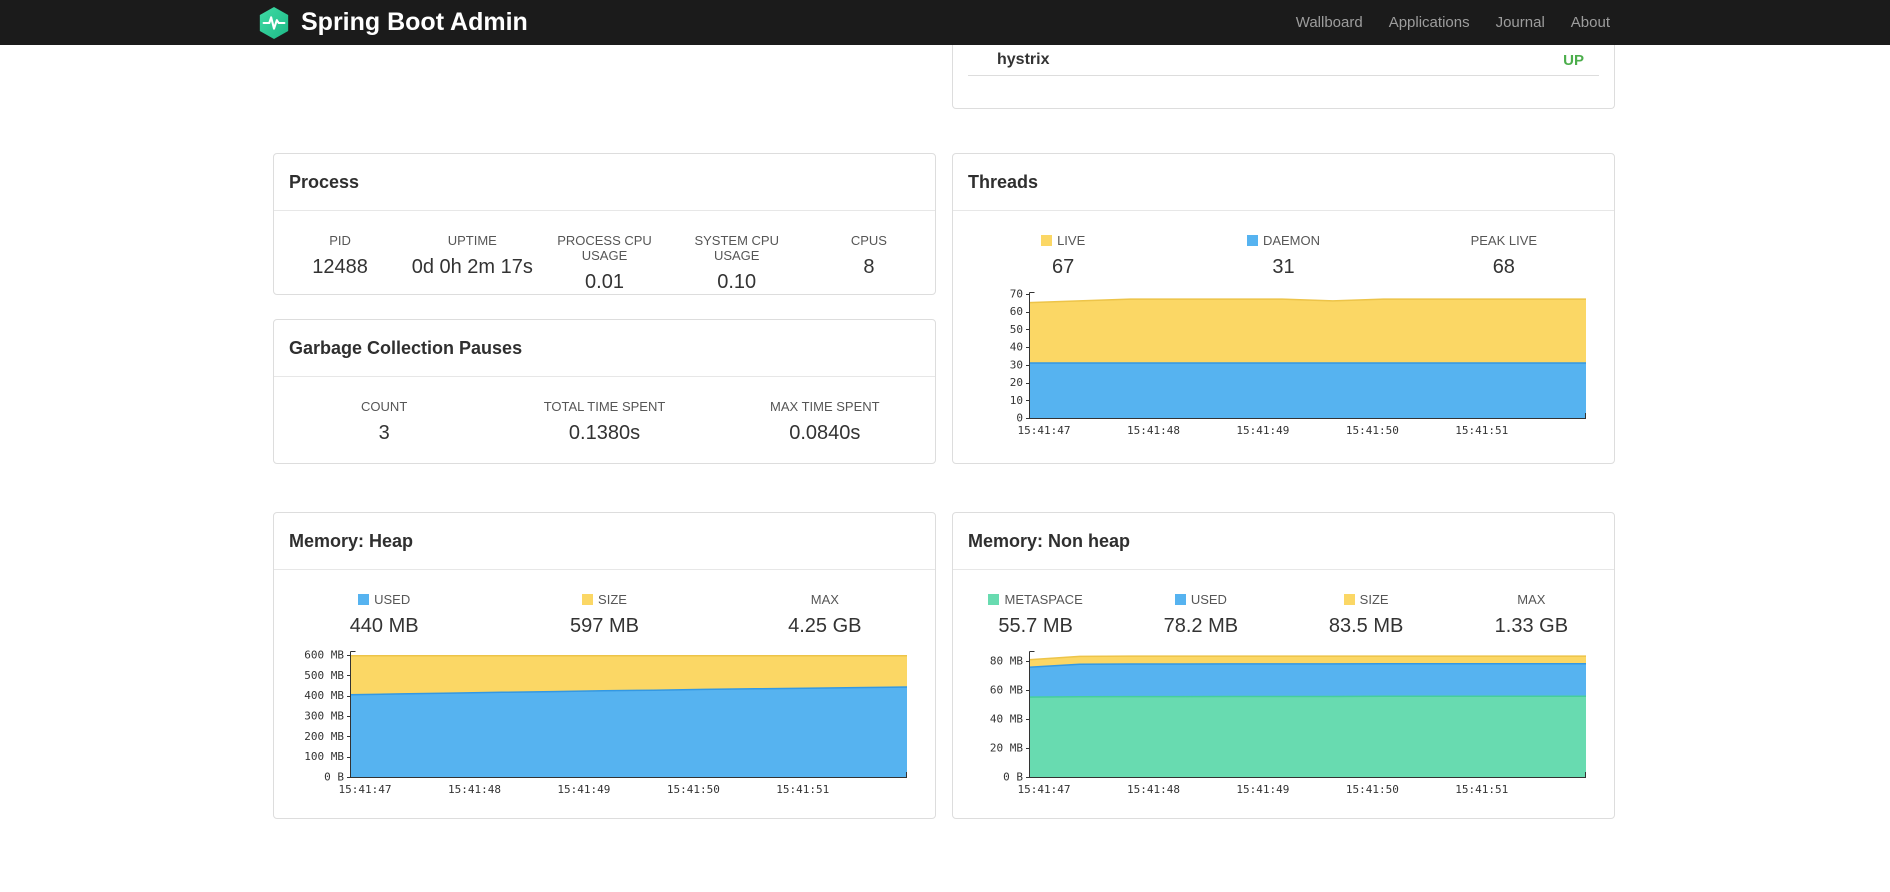  Describe the element at coordinates (1252, 240) in the screenshot. I see `legend-swatch-daemon` at that location.